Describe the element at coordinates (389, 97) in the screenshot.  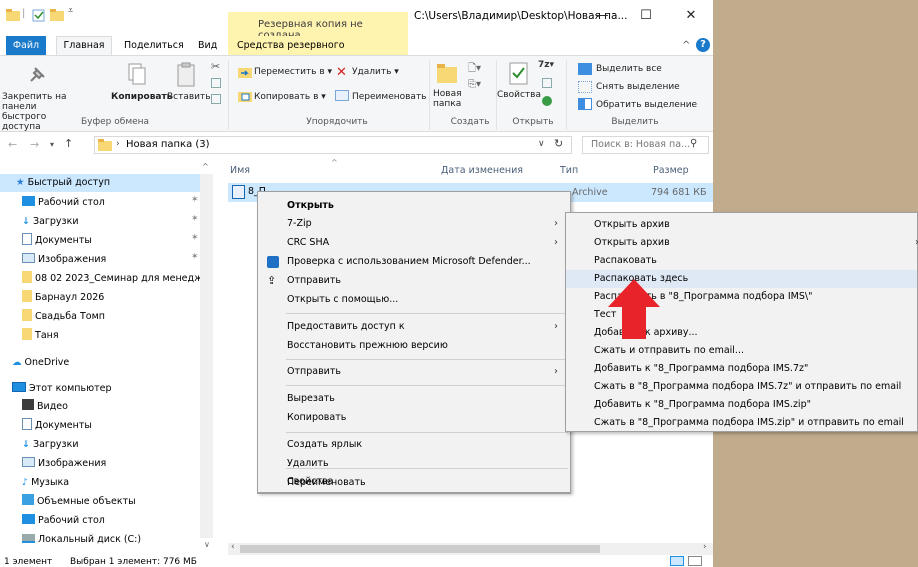
I see `rename-button: Переименовать` at that location.